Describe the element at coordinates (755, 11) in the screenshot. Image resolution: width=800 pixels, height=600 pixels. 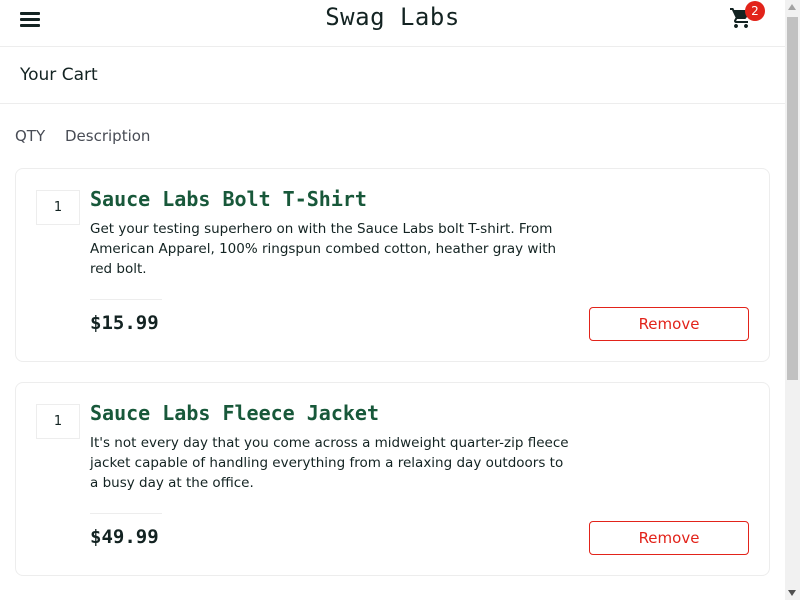
I see `cart-count-badge: 2` at that location.